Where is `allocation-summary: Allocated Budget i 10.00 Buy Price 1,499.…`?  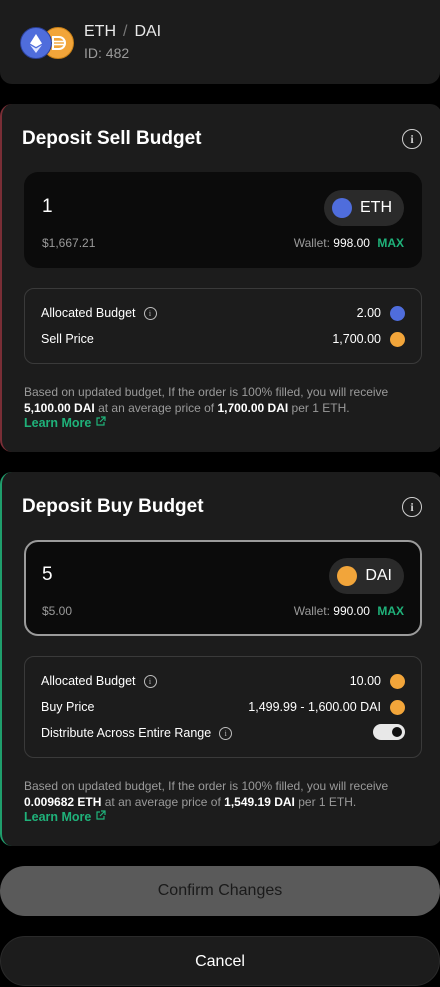
allocation-summary: Allocated Budget i 10.00 Buy Price 1,499.… is located at coordinates (223, 707).